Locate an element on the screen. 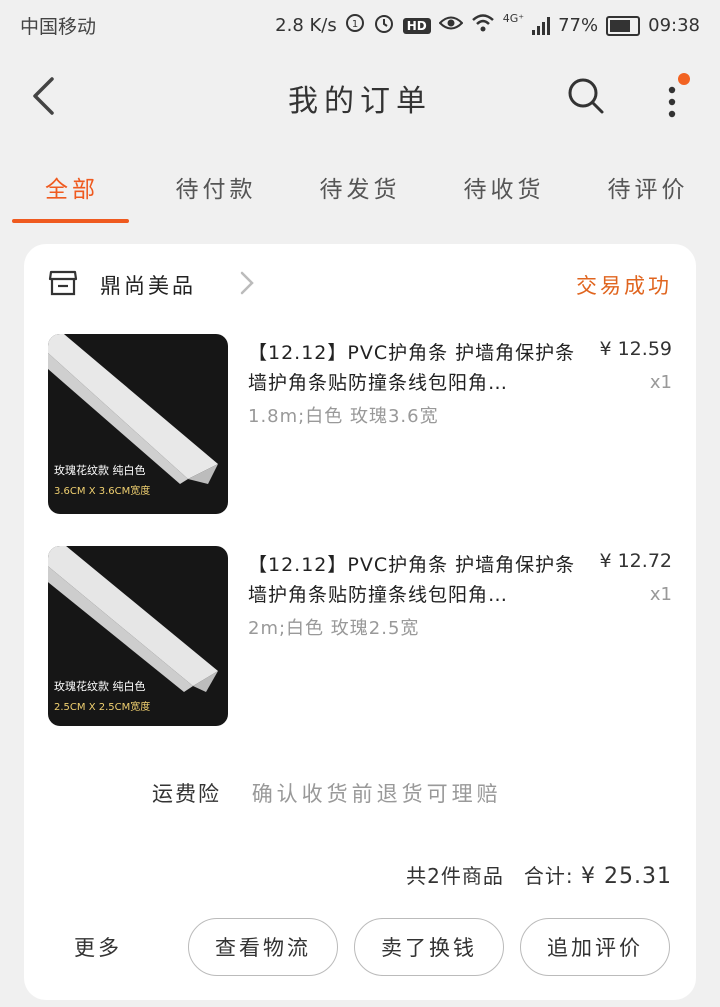 This screenshot has width=720, height=1007. more-options-button is located at coordinates (675, 97).